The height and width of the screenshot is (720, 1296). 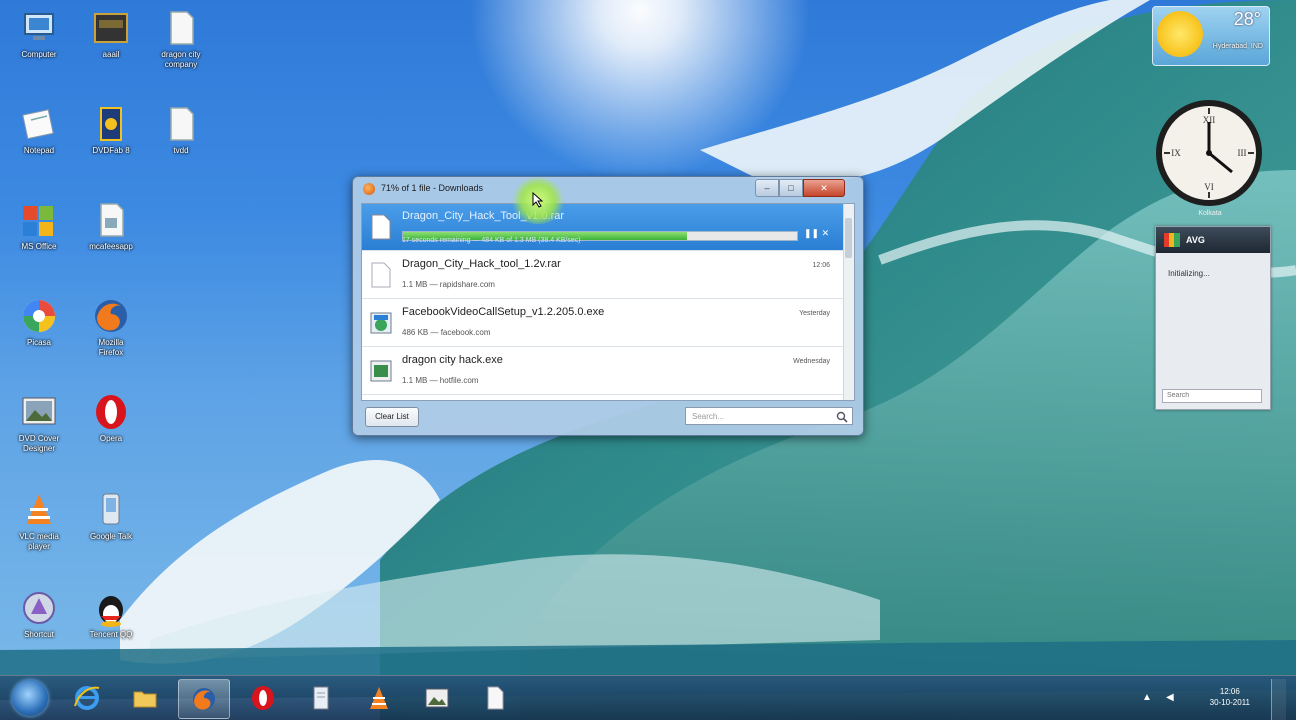 What do you see at coordinates (204, 699) in the screenshot?
I see `taskbar-firefox` at bounding box center [204, 699].